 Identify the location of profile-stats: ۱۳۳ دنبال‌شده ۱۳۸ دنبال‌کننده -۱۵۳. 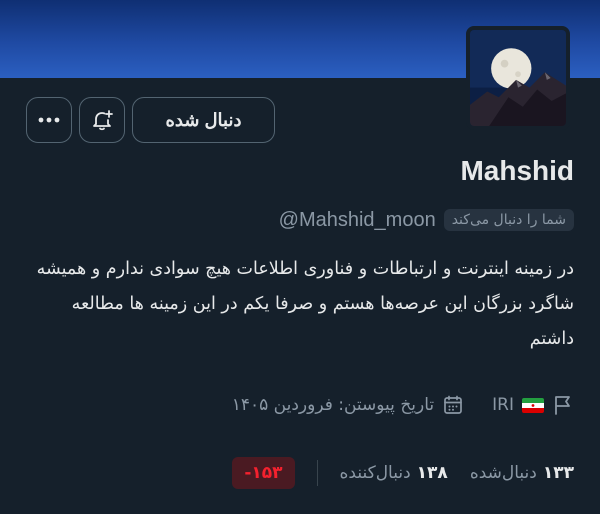
(403, 473).